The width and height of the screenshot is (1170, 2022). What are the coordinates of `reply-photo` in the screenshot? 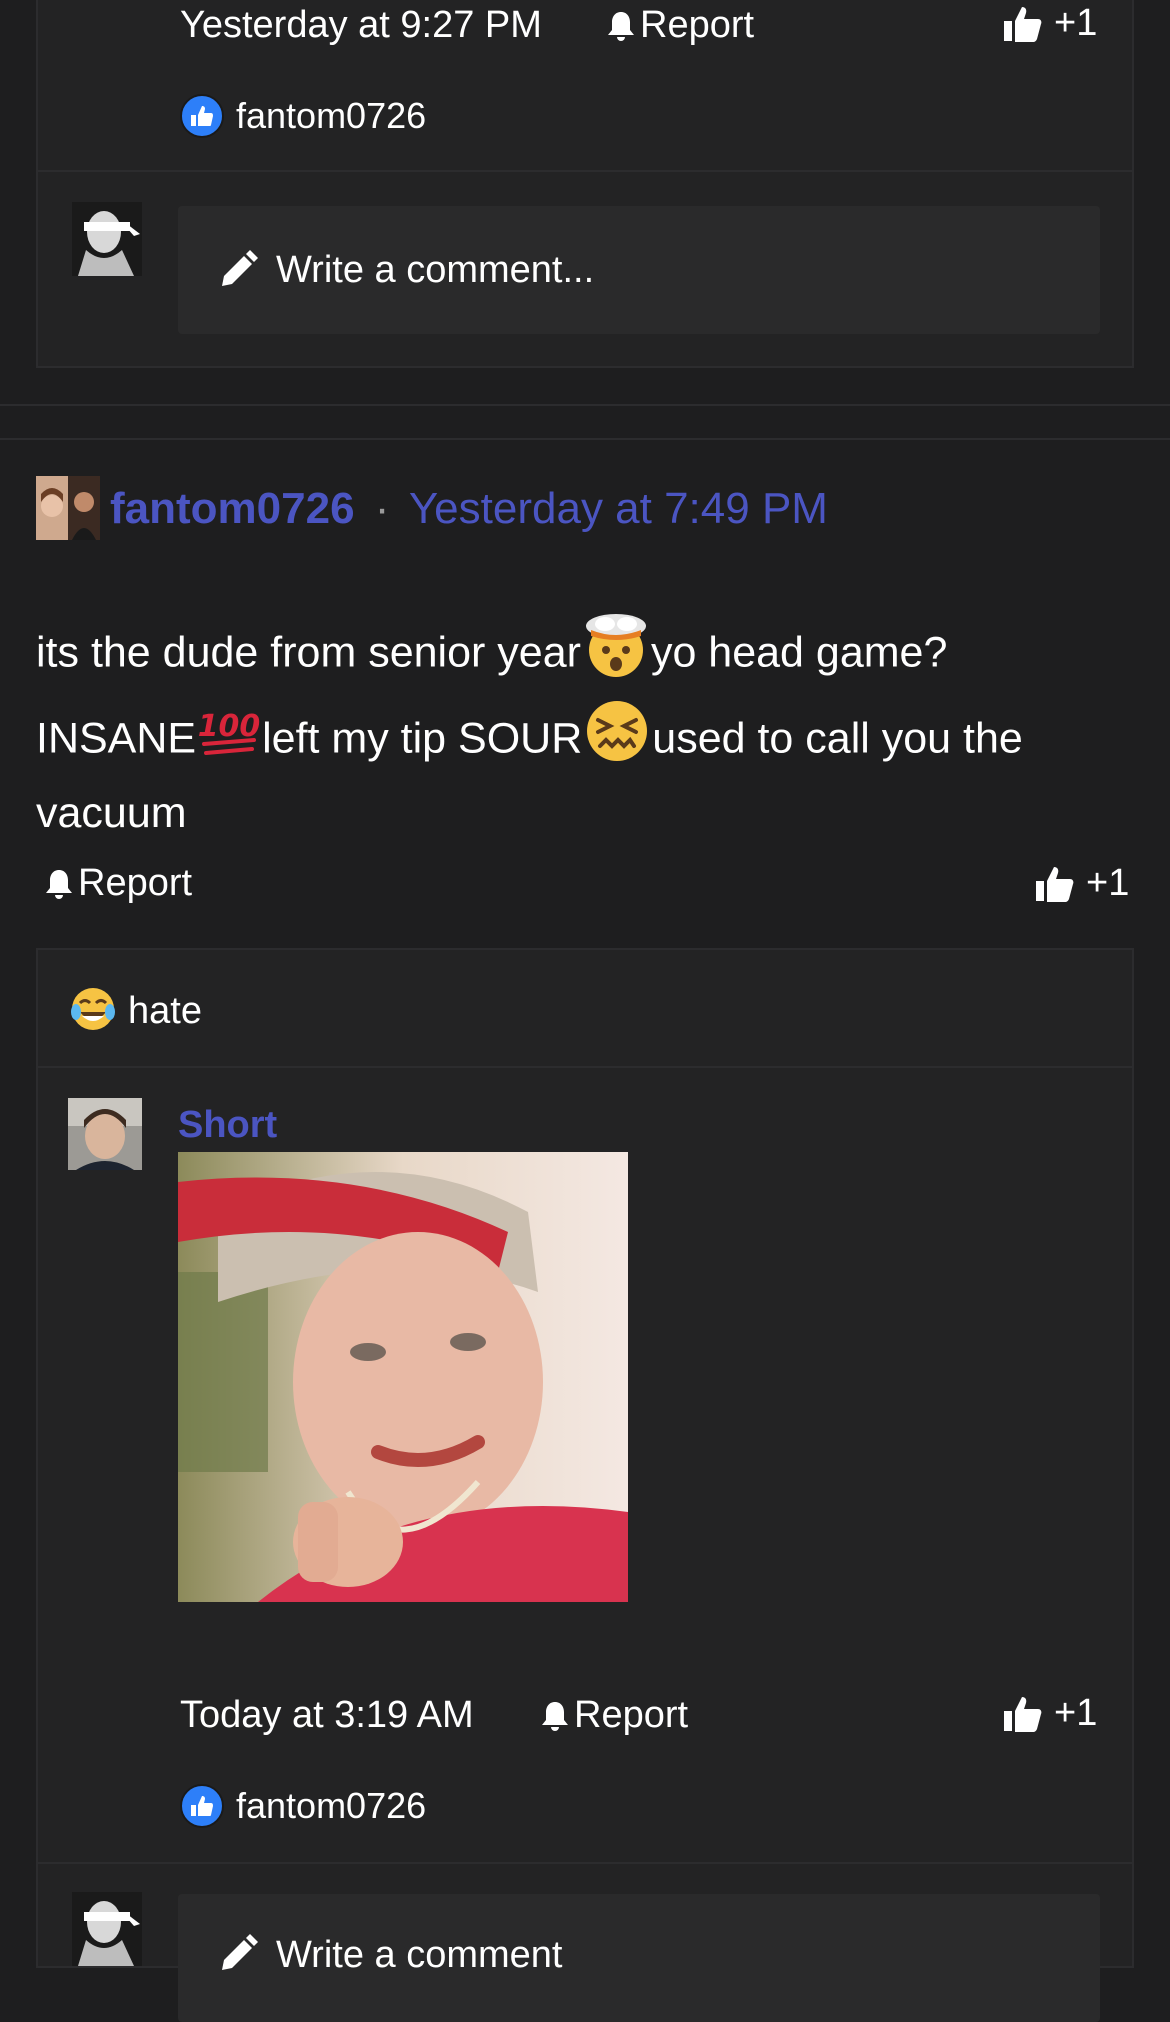 It's located at (403, 1377).